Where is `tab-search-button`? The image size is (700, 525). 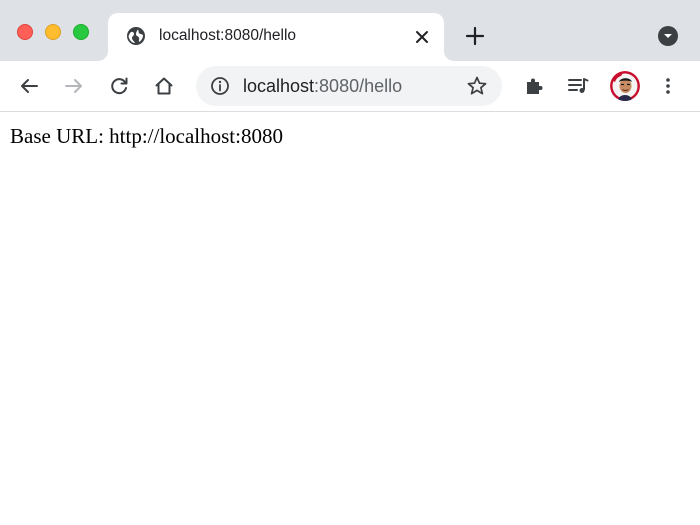
tab-search-button is located at coordinates (668, 36).